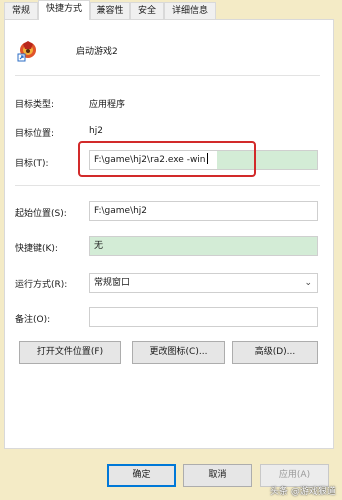  I want to click on target-type-label: 目标类型:, so click(35, 105).